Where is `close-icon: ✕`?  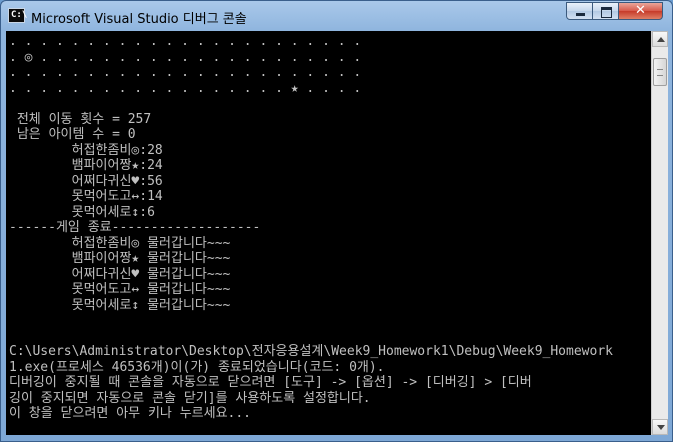
close-icon: ✕ is located at coordinates (640, 10).